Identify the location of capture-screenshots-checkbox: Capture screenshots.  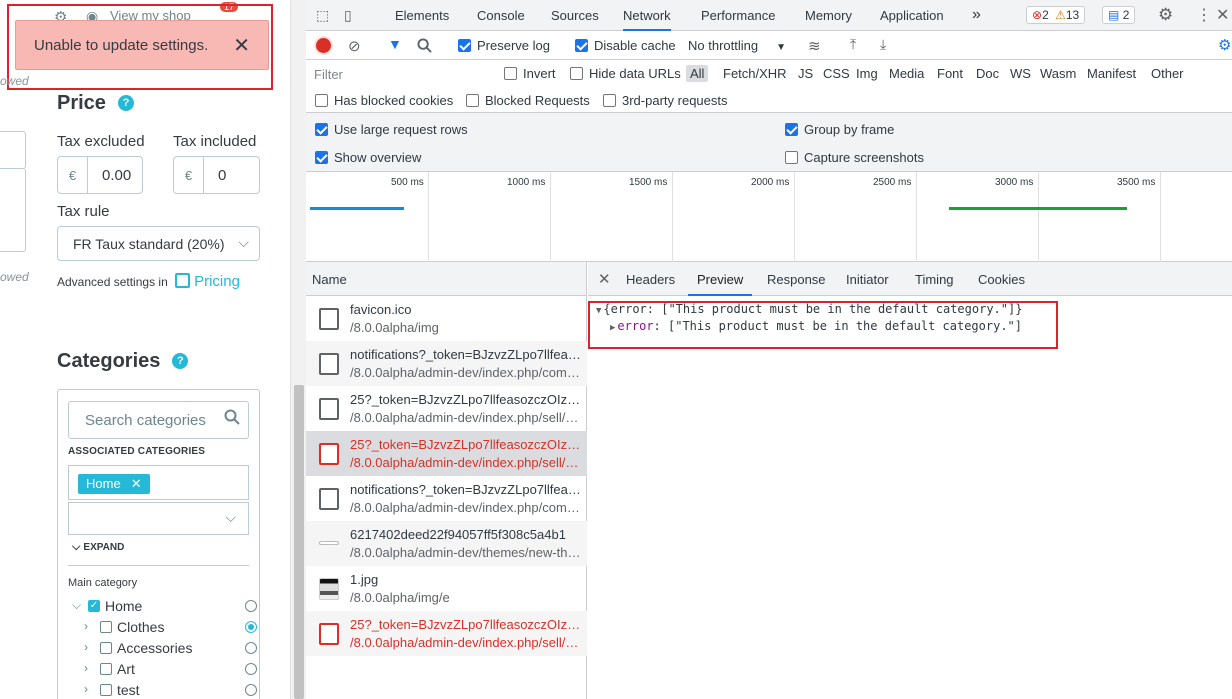
(854, 157).